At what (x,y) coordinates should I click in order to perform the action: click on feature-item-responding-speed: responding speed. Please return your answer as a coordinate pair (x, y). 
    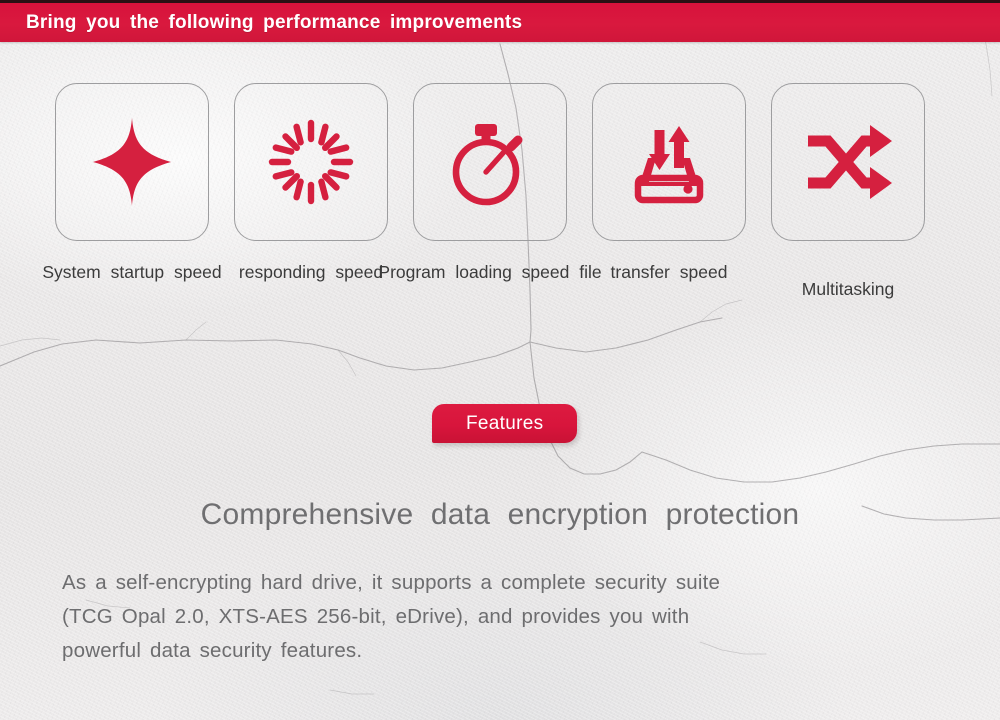
    Looking at the image, I should click on (311, 194).